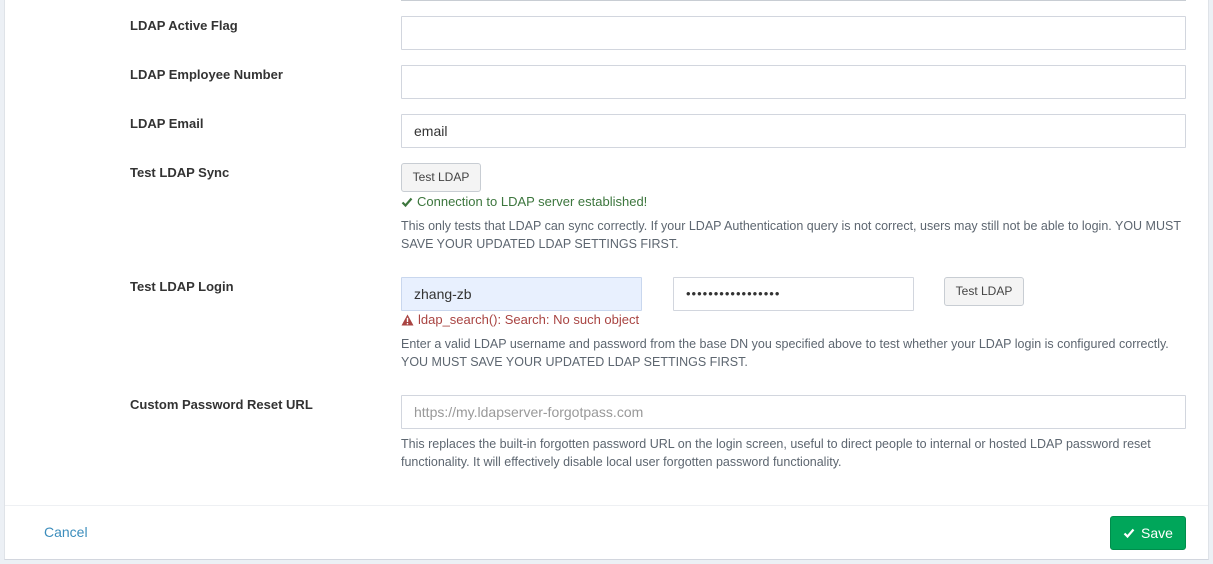  I want to click on test-ldap-sync-button: Test LDAP, so click(441, 177).